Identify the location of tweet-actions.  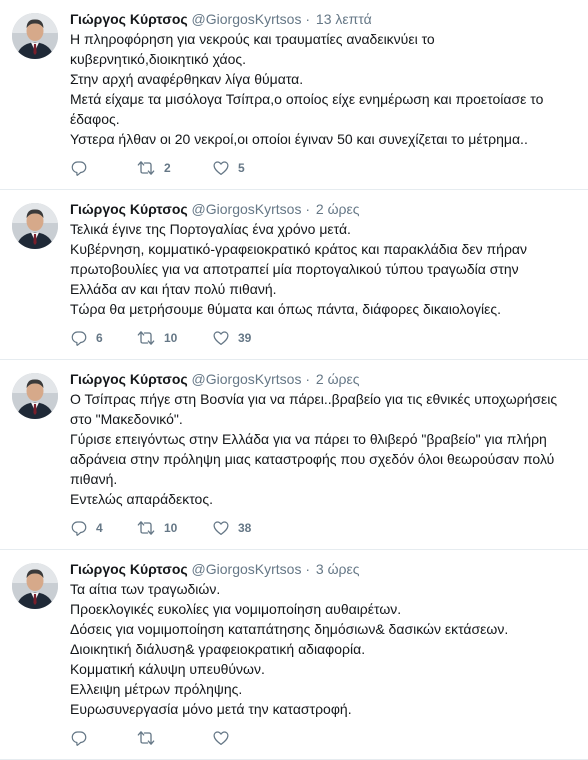
(323, 738).